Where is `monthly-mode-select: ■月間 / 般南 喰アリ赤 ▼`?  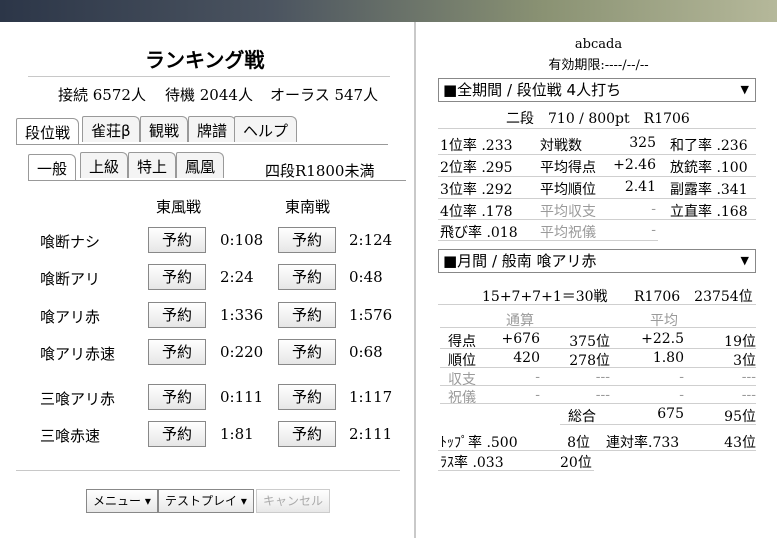
monthly-mode-select: ■月間 / 般南 喰アリ赤 ▼ is located at coordinates (597, 261).